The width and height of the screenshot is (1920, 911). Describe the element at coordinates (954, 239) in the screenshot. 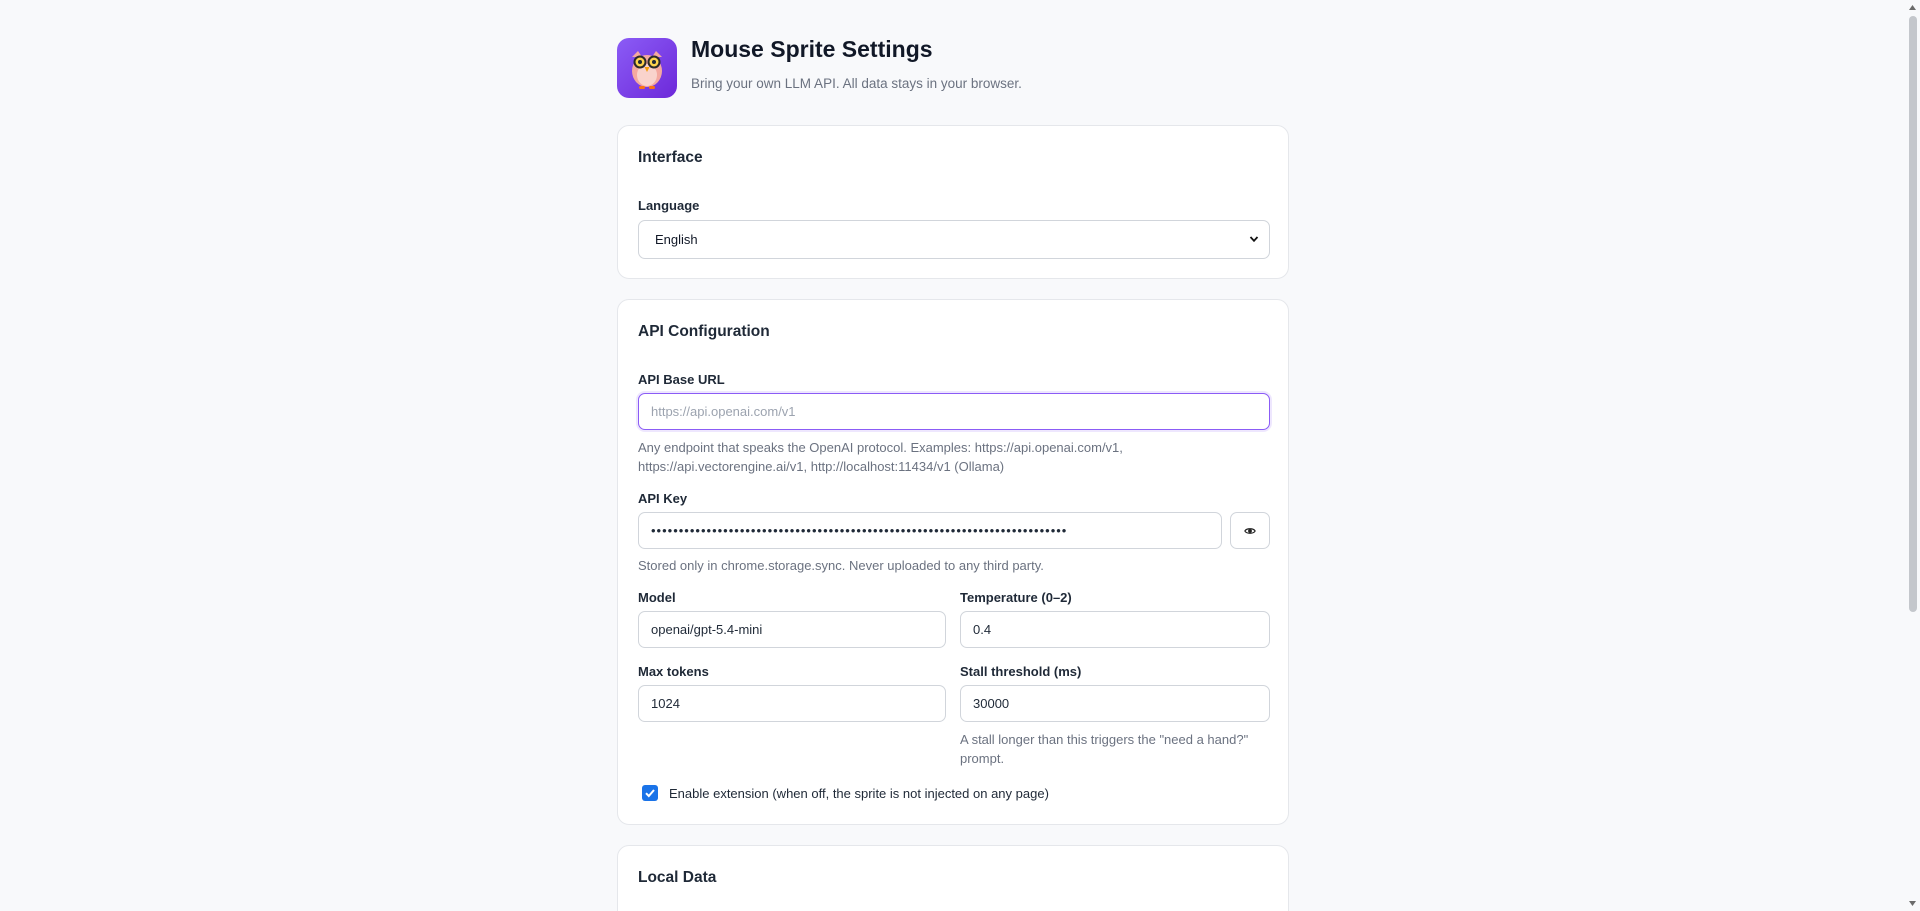

I see `language-select: English` at that location.